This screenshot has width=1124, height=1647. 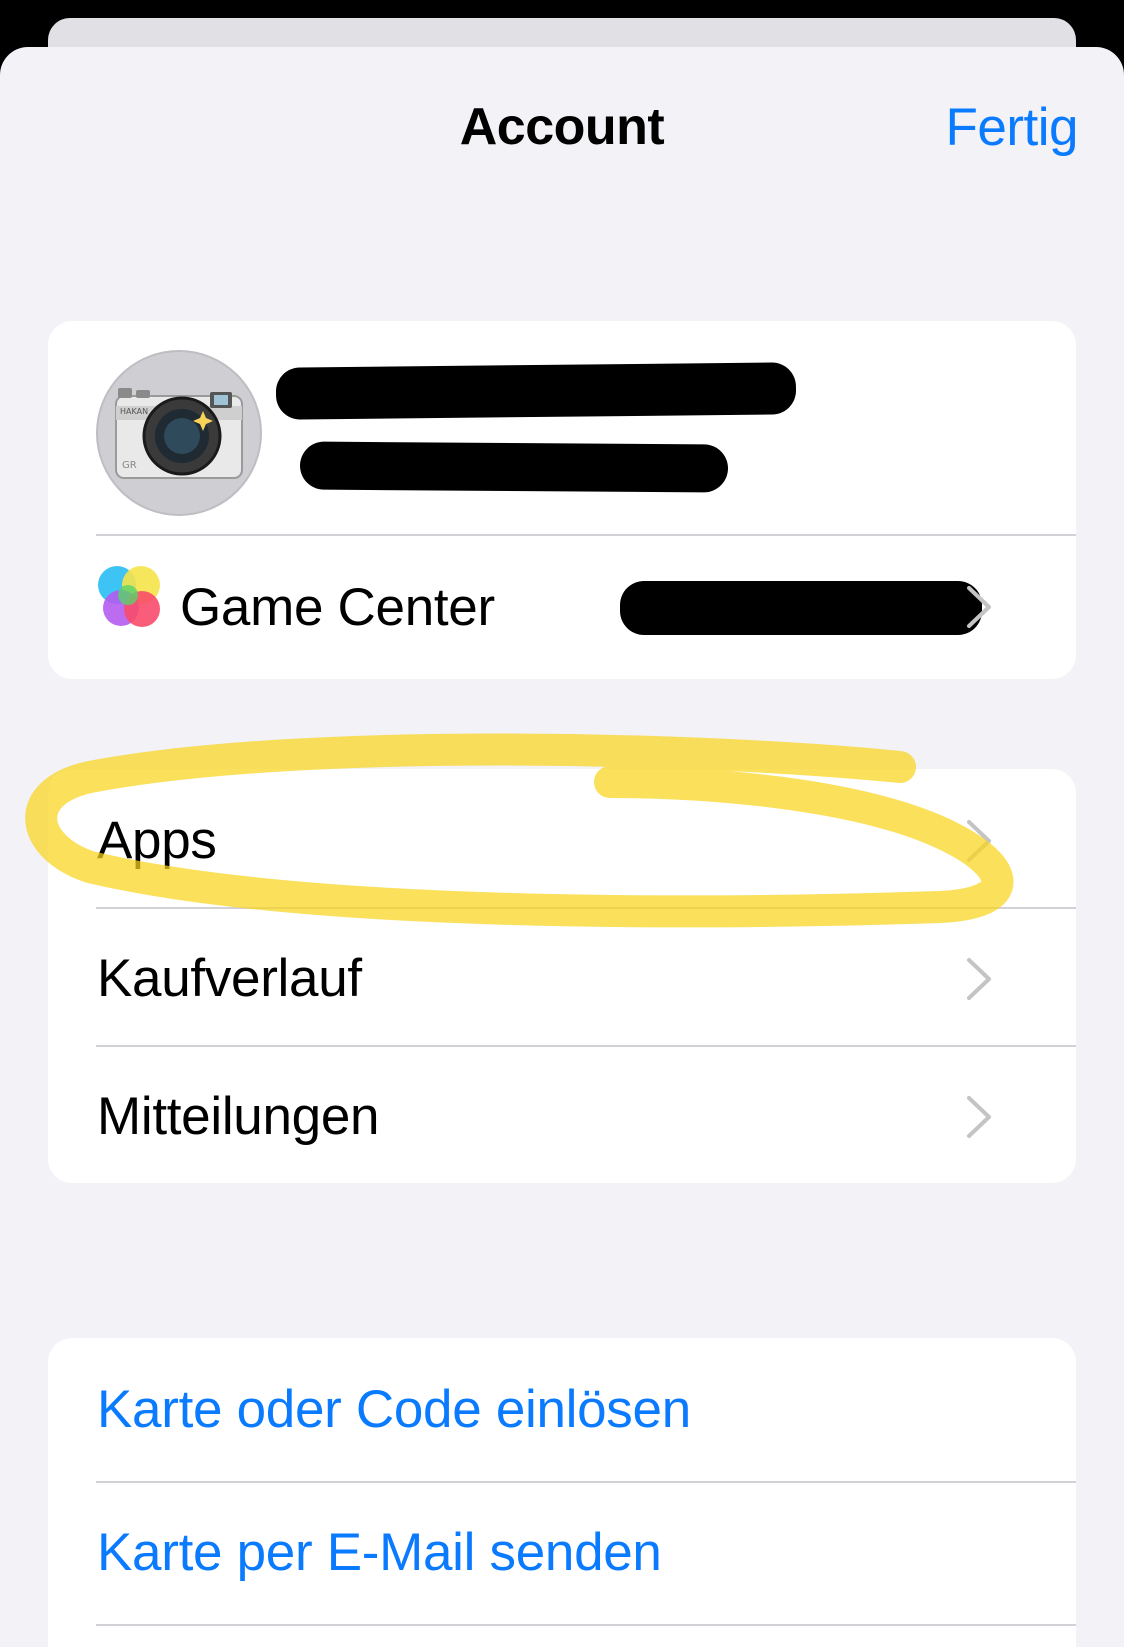 I want to click on svg-text: HAKAN, so click(x=134, y=411).